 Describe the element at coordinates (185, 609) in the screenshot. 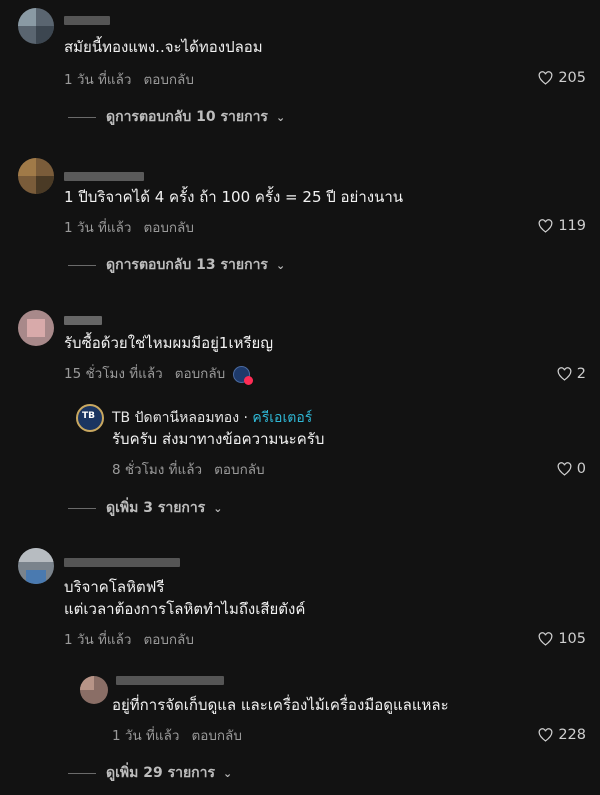

I see `comment-text-line2: แต่เวลาต้องการโลหิตทำไมถึงเสียตังค์` at that location.